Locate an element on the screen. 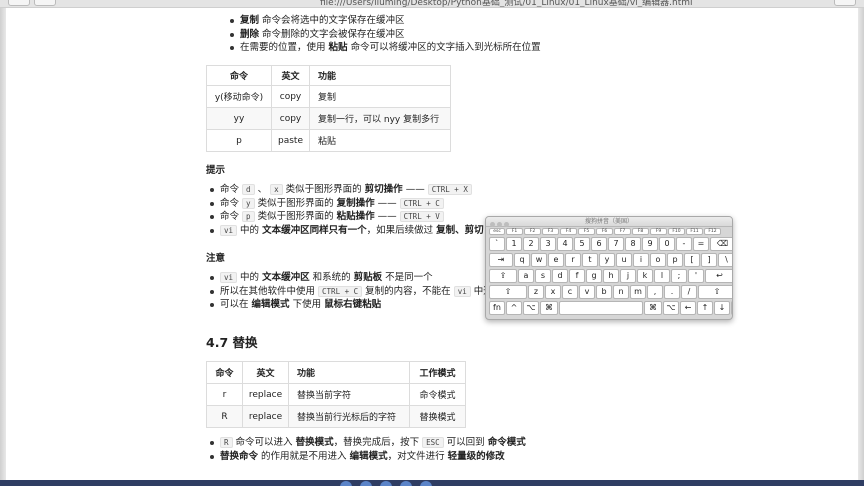  space-key is located at coordinates (601, 308).